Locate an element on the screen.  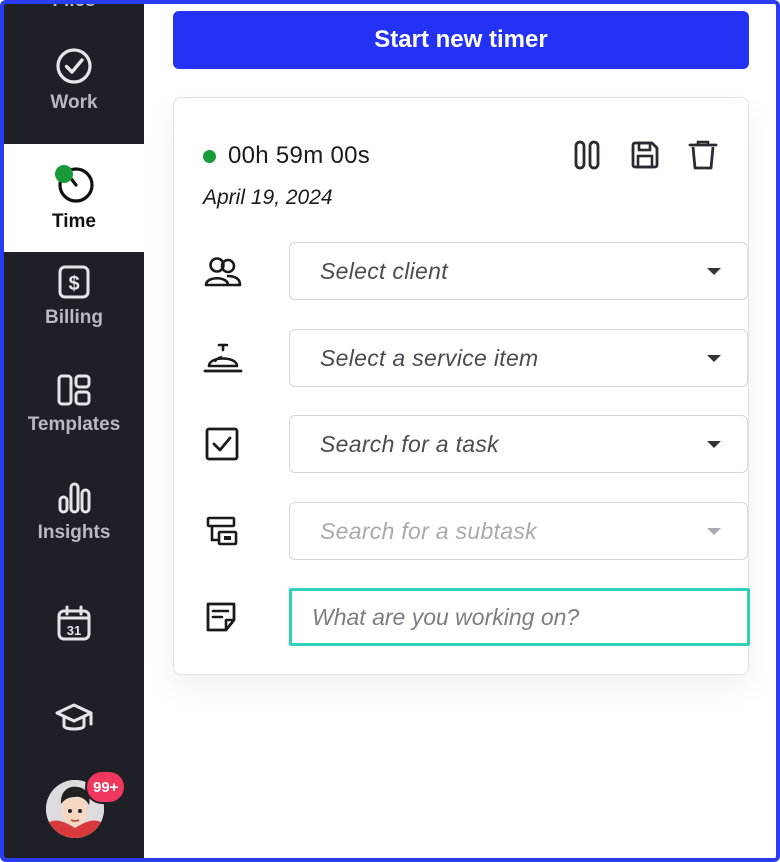
service-bell-icon is located at coordinates (223, 359).